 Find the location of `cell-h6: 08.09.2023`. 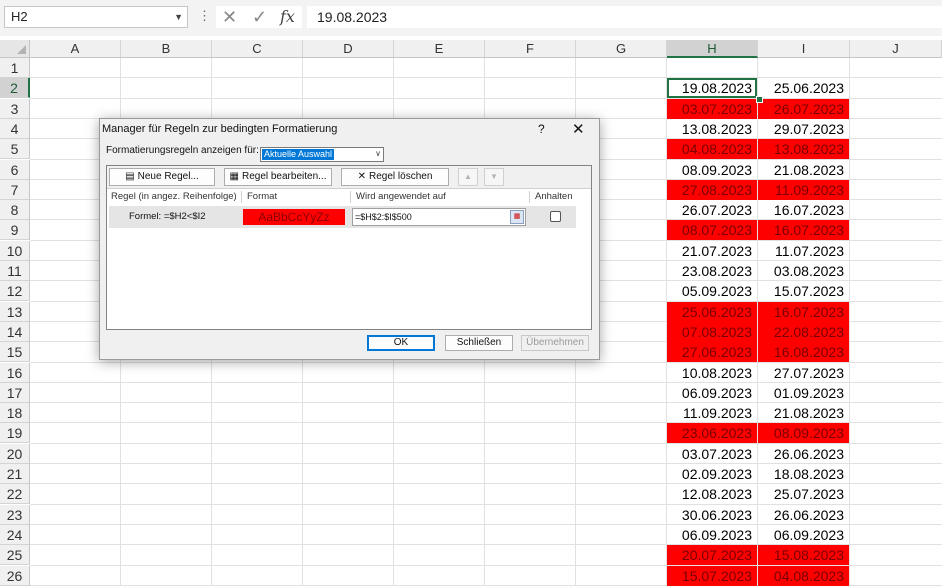

cell-h6: 08.09.2023 is located at coordinates (712, 170).